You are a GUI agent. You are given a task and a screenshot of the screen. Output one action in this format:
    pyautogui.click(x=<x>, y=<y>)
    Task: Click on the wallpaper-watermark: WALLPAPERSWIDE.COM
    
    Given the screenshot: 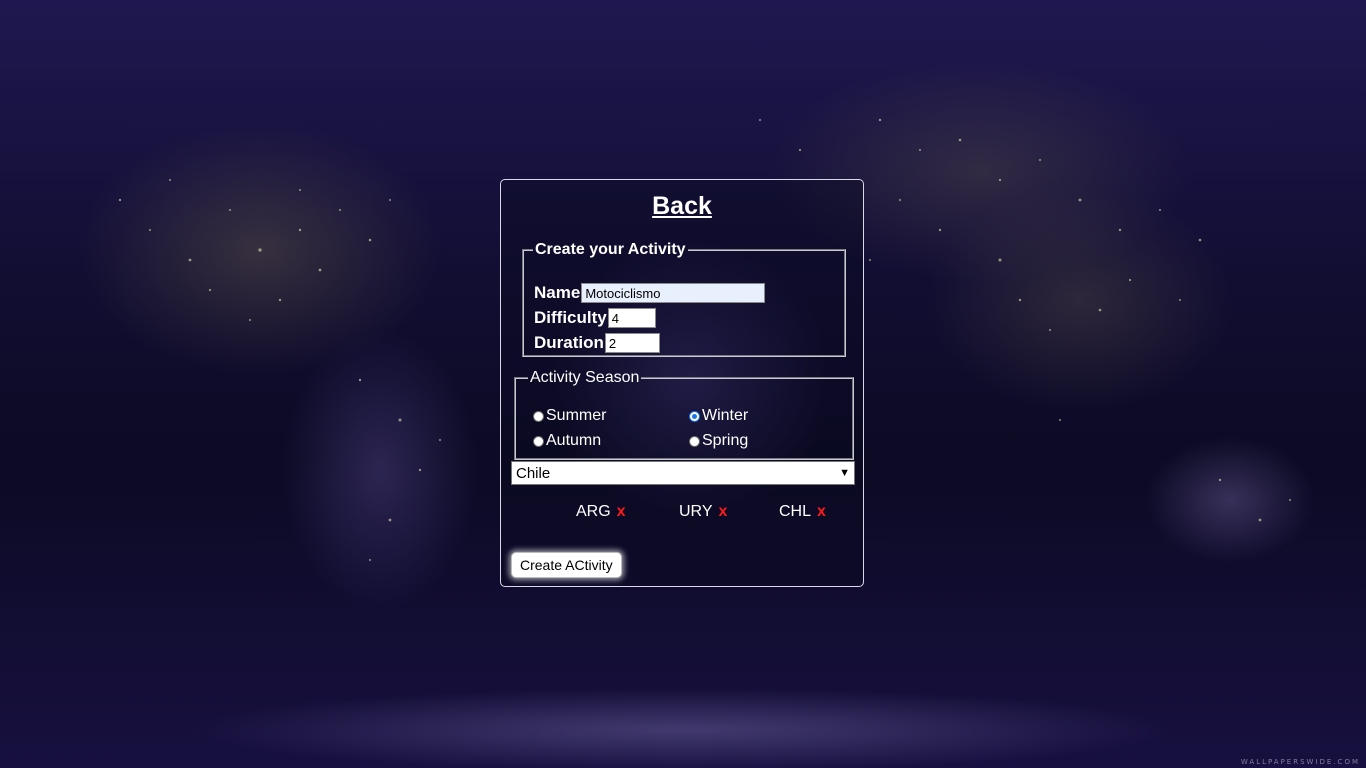 What is the action you would take?
    pyautogui.click(x=1300, y=762)
    